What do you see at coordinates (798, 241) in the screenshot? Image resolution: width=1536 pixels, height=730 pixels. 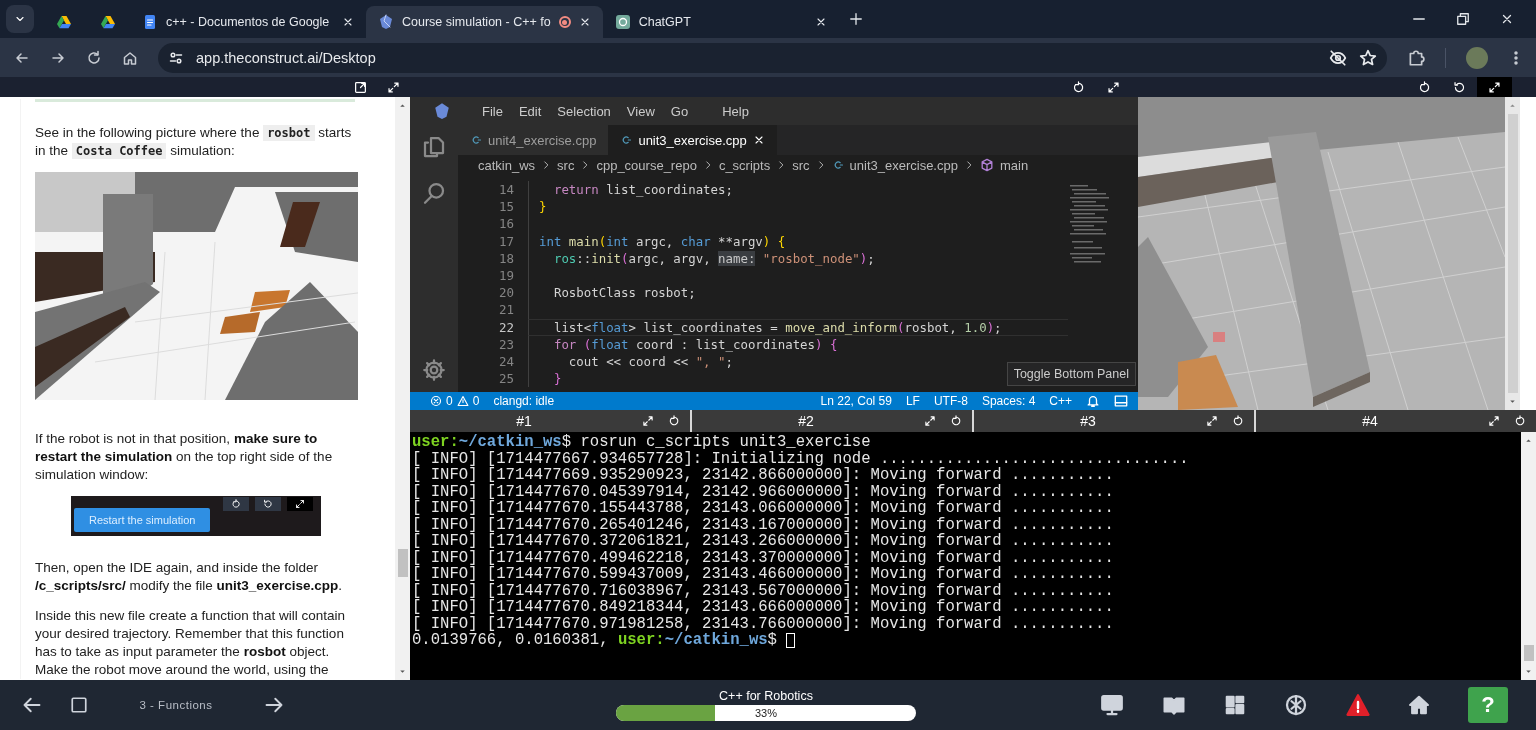 I see `code-line: int main(int argc, char **argv) {` at bounding box center [798, 241].